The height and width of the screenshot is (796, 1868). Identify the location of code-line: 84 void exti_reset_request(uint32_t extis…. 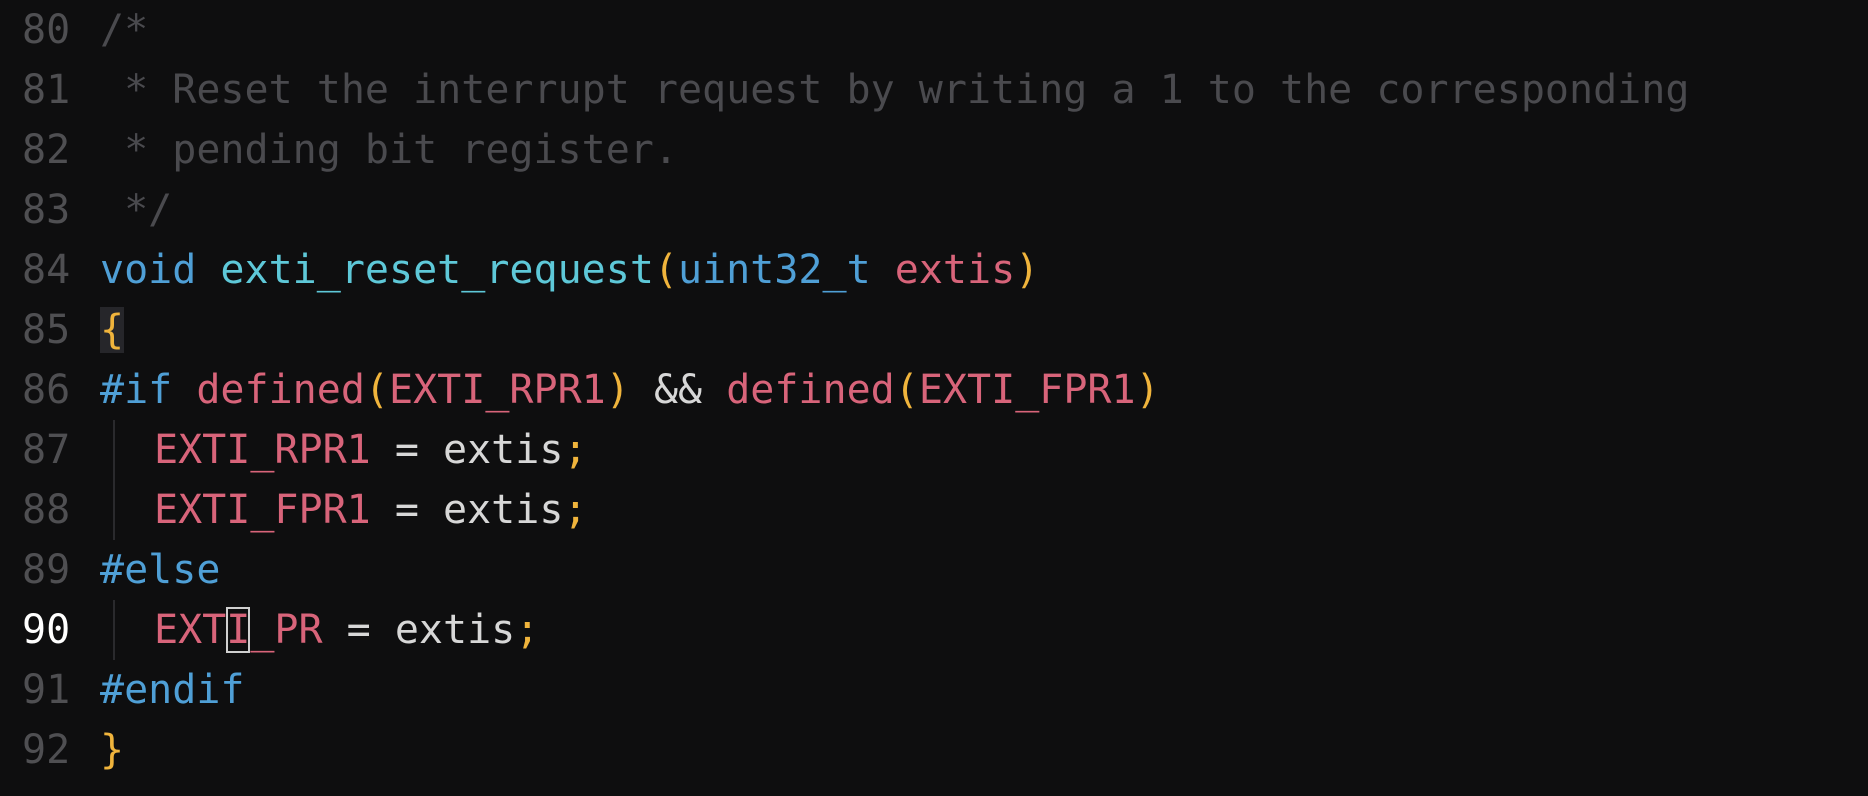
(934, 270).